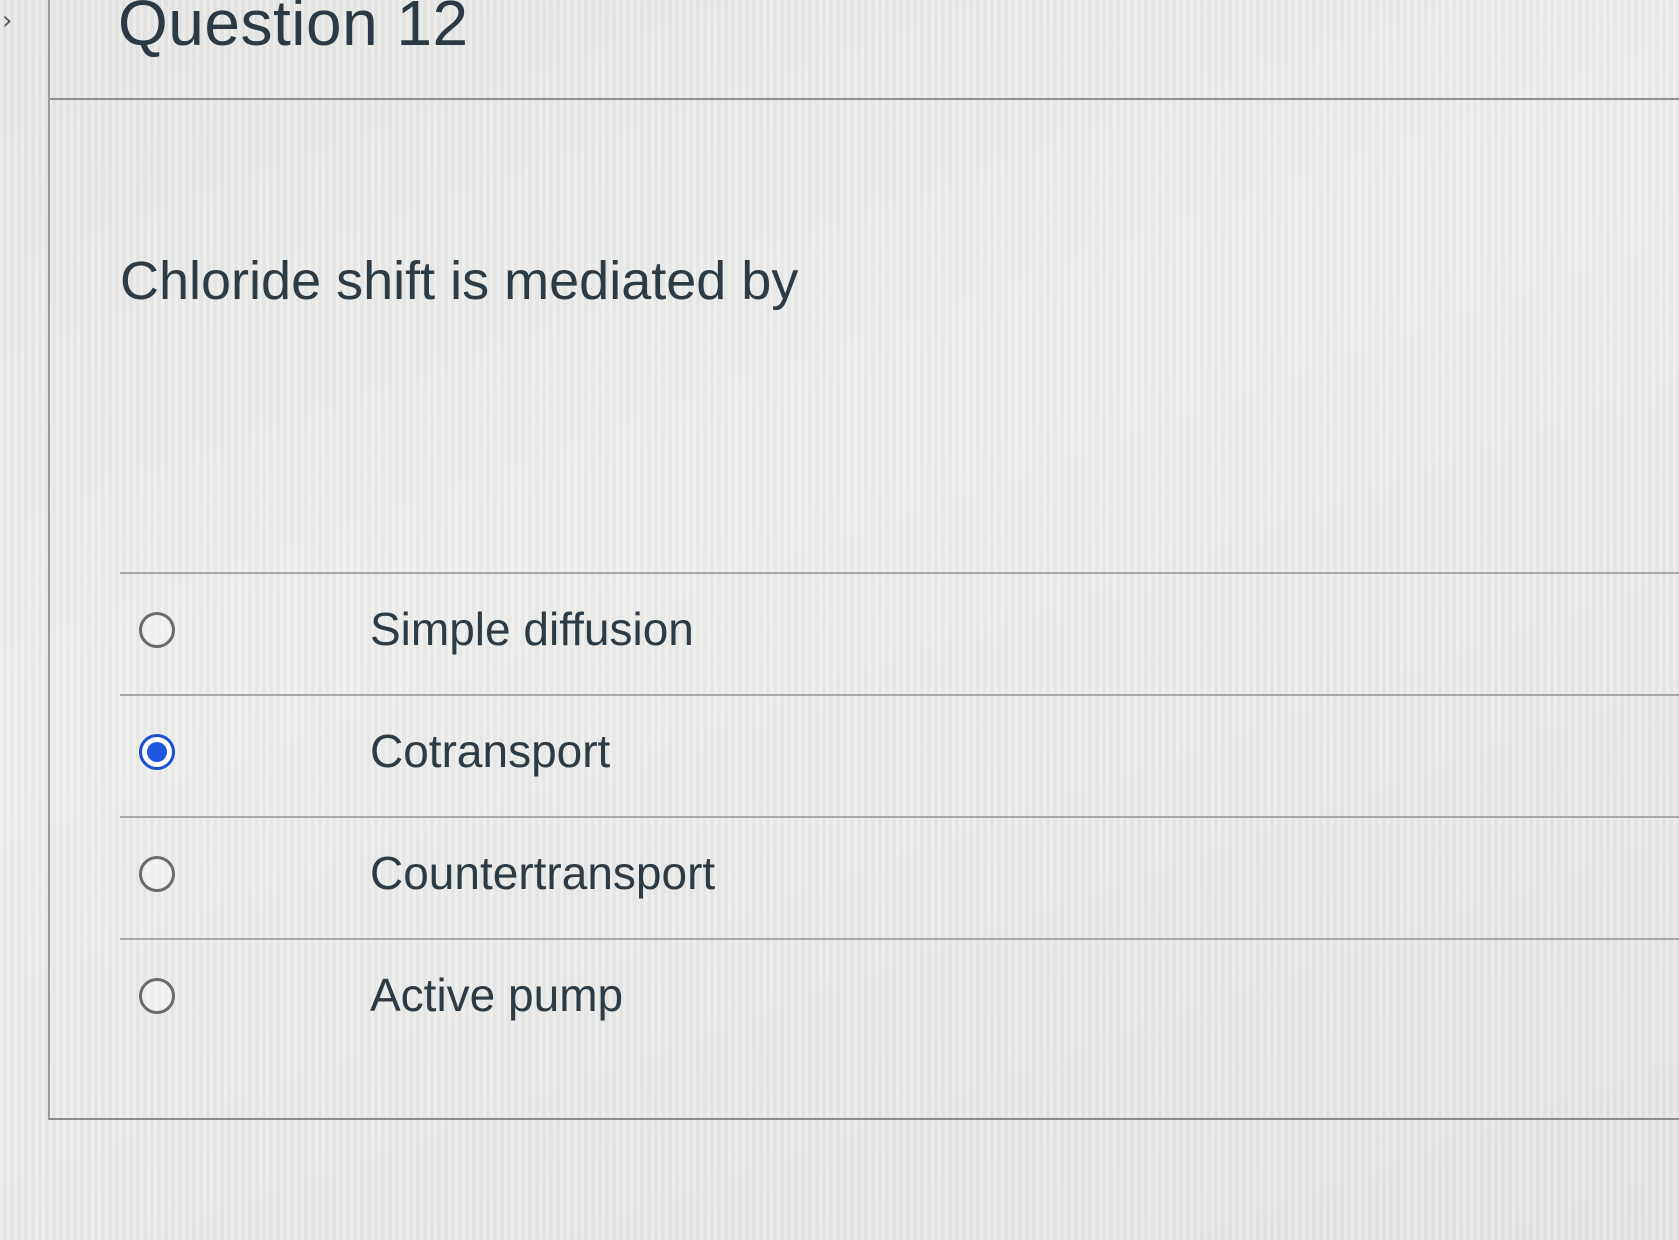  I want to click on answer-label: Cotransport, so click(490, 751).